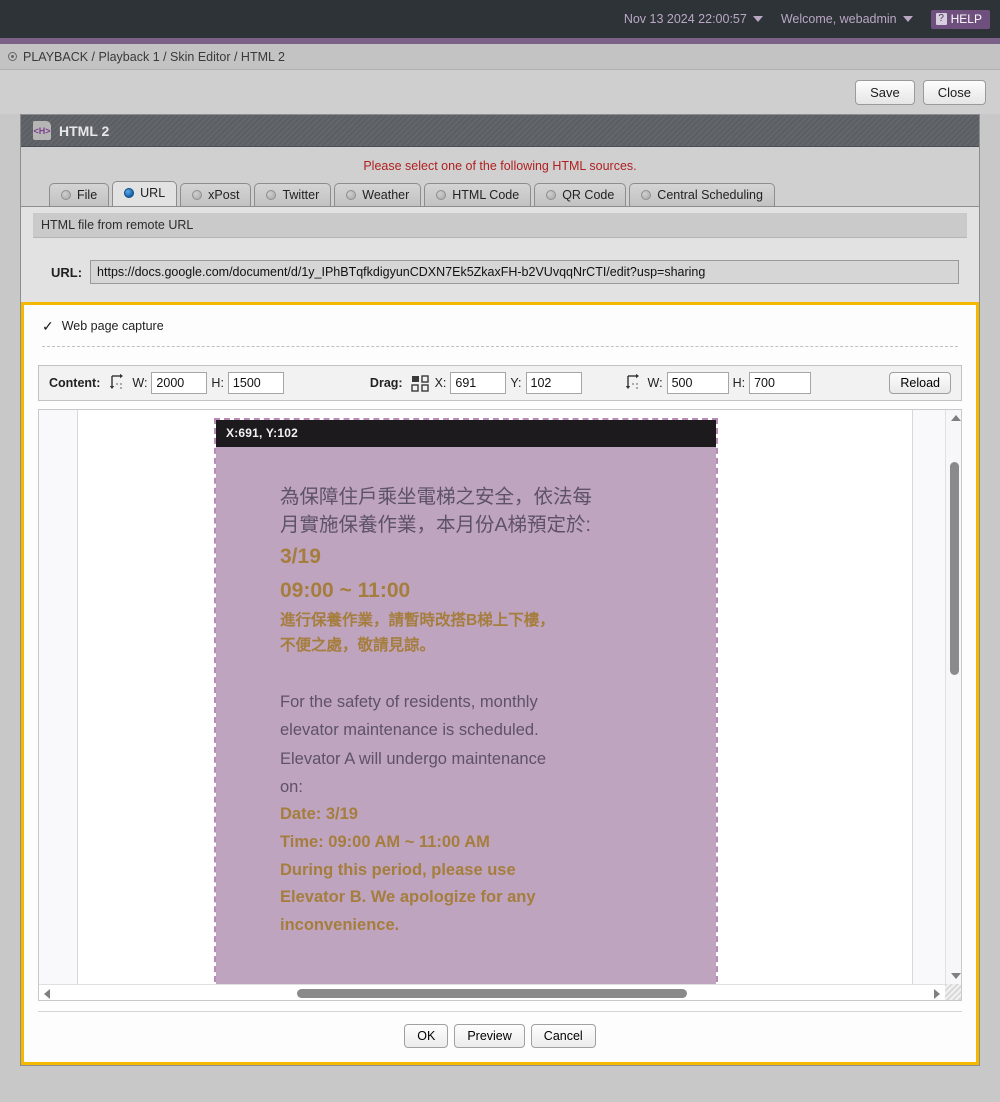 The image size is (1000, 1102). I want to click on help-button: ? HELP, so click(960, 19).